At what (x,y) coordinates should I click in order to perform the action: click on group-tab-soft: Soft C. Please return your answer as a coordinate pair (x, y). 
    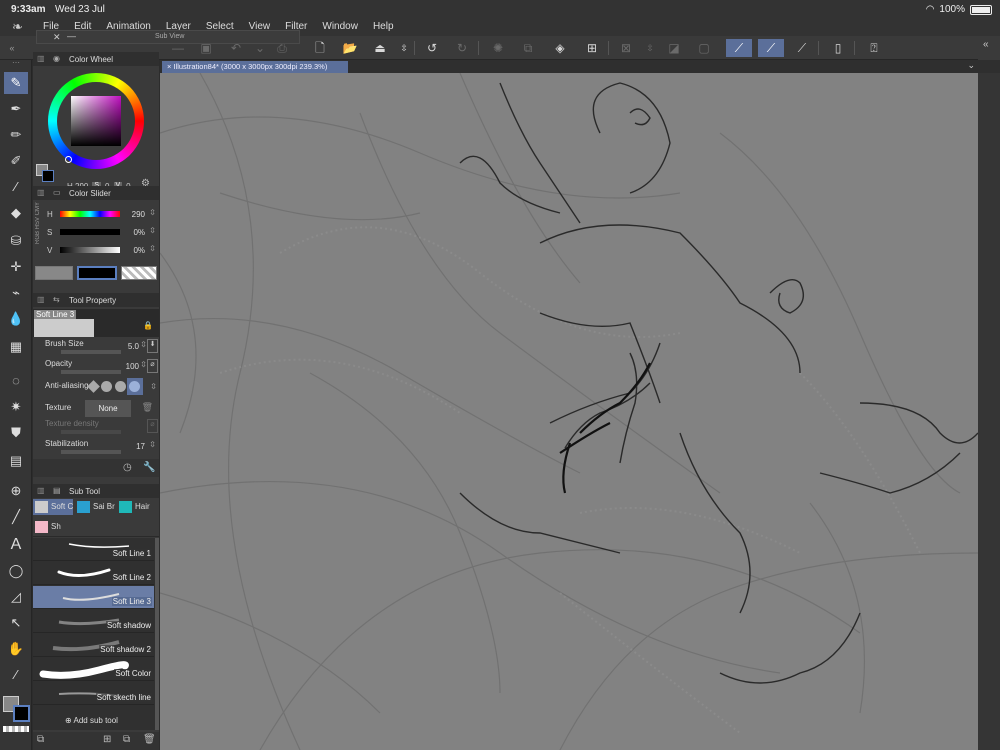
    Looking at the image, I should click on (53, 507).